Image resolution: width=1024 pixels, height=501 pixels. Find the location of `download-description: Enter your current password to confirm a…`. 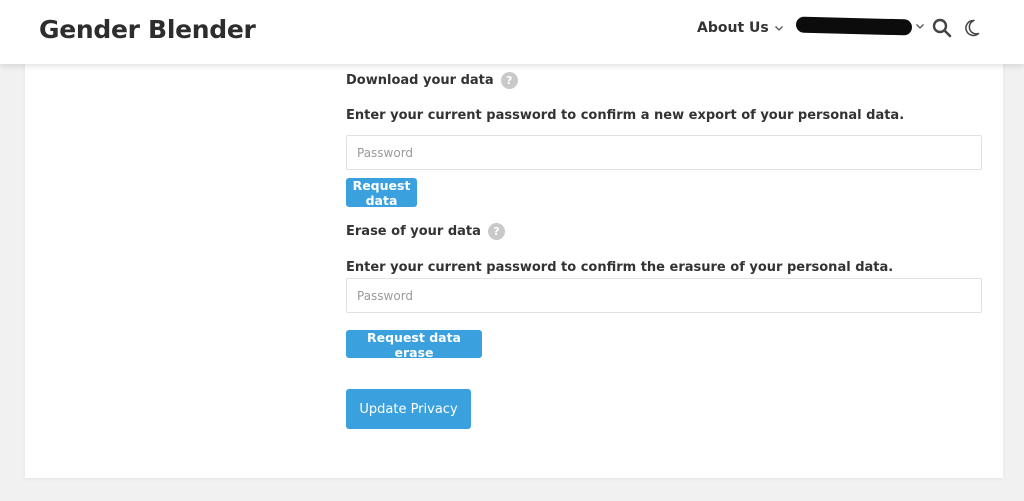

download-description: Enter your current password to confirm a… is located at coordinates (625, 115).